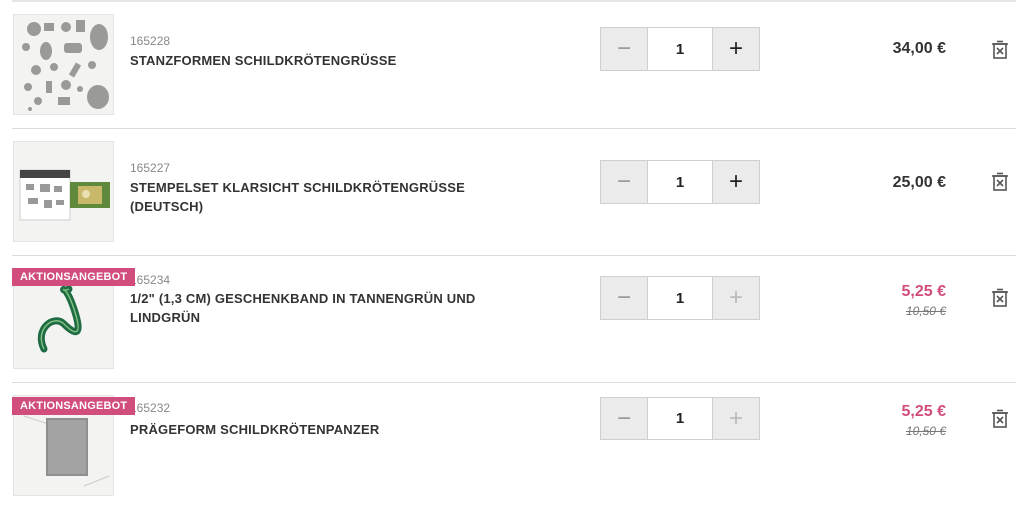 Image resolution: width=1024 pixels, height=508 pixels. I want to click on product-sku: 165228, so click(150, 41).